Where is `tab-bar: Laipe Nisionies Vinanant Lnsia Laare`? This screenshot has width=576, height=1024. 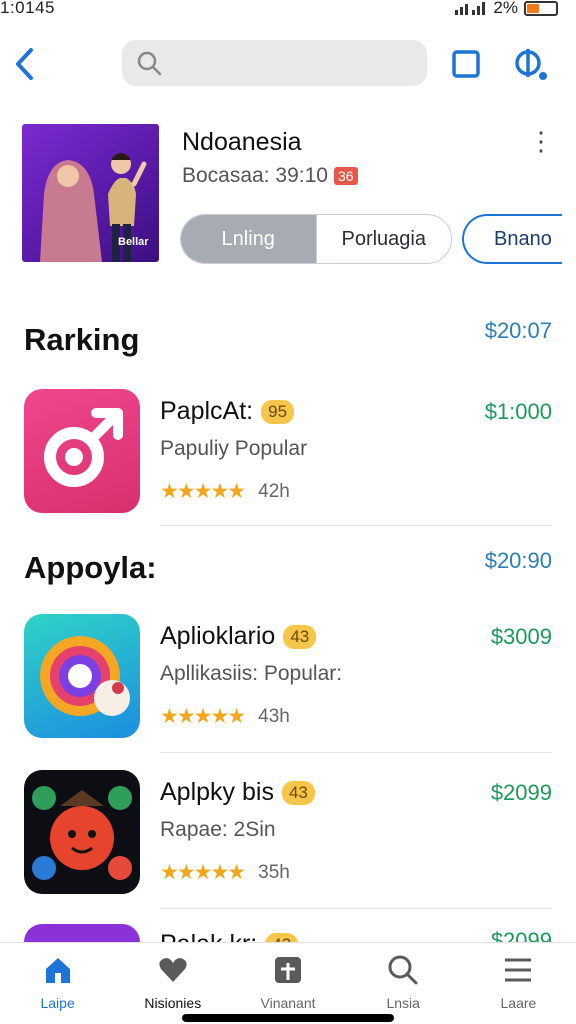 tab-bar: Laipe Nisionies Vinanant Lnsia Laare is located at coordinates (288, 983).